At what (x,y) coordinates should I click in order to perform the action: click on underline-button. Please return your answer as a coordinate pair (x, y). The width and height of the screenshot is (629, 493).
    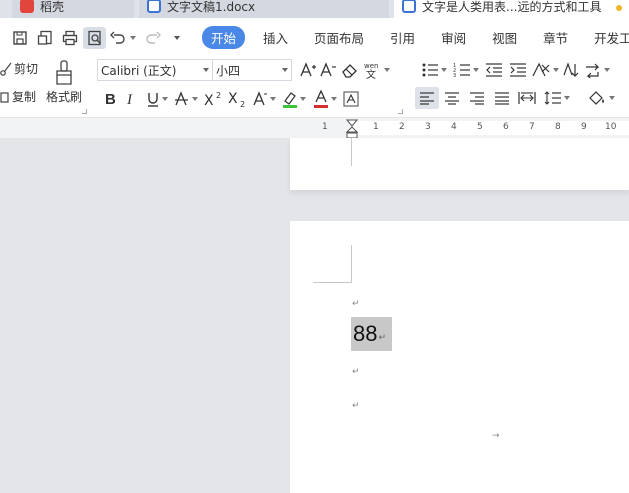
    Looking at the image, I should click on (157, 99).